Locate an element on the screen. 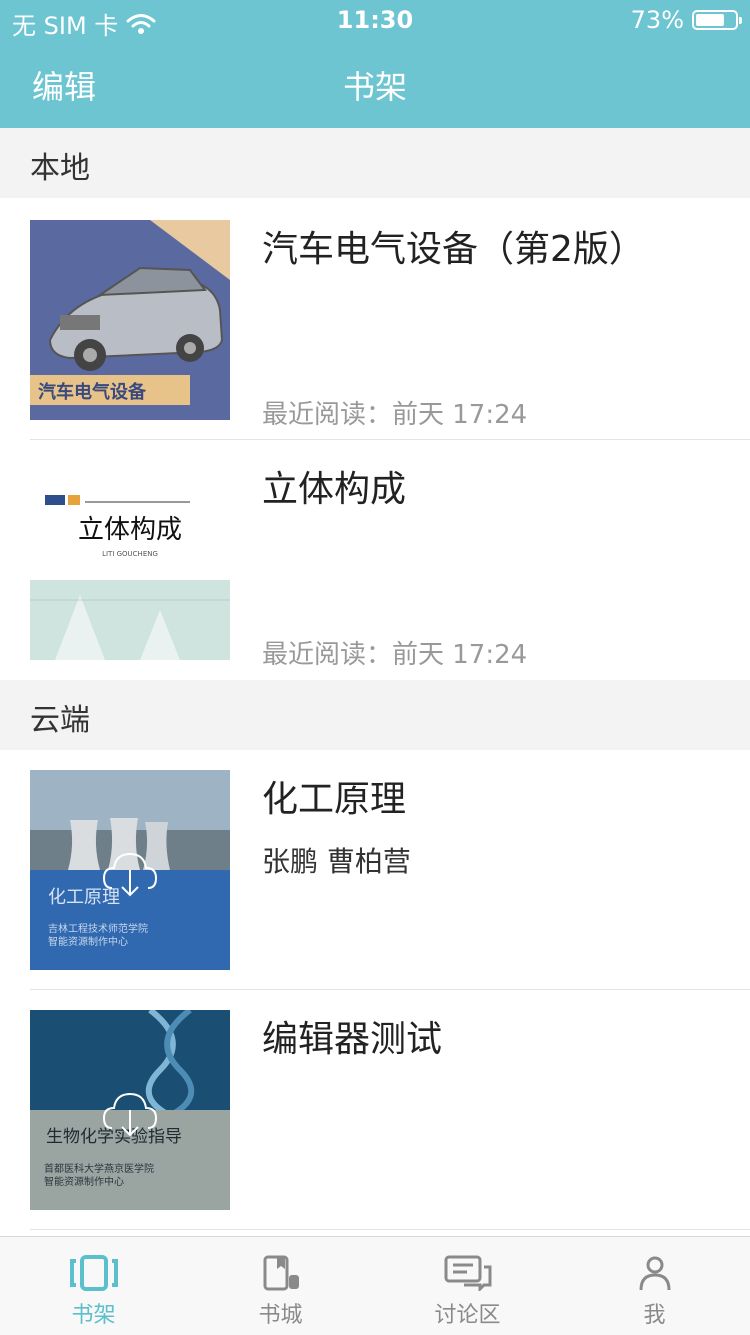 The image size is (750, 1335). cover-subtitle: 吉林工程技术师范学院 is located at coordinates (98, 928).